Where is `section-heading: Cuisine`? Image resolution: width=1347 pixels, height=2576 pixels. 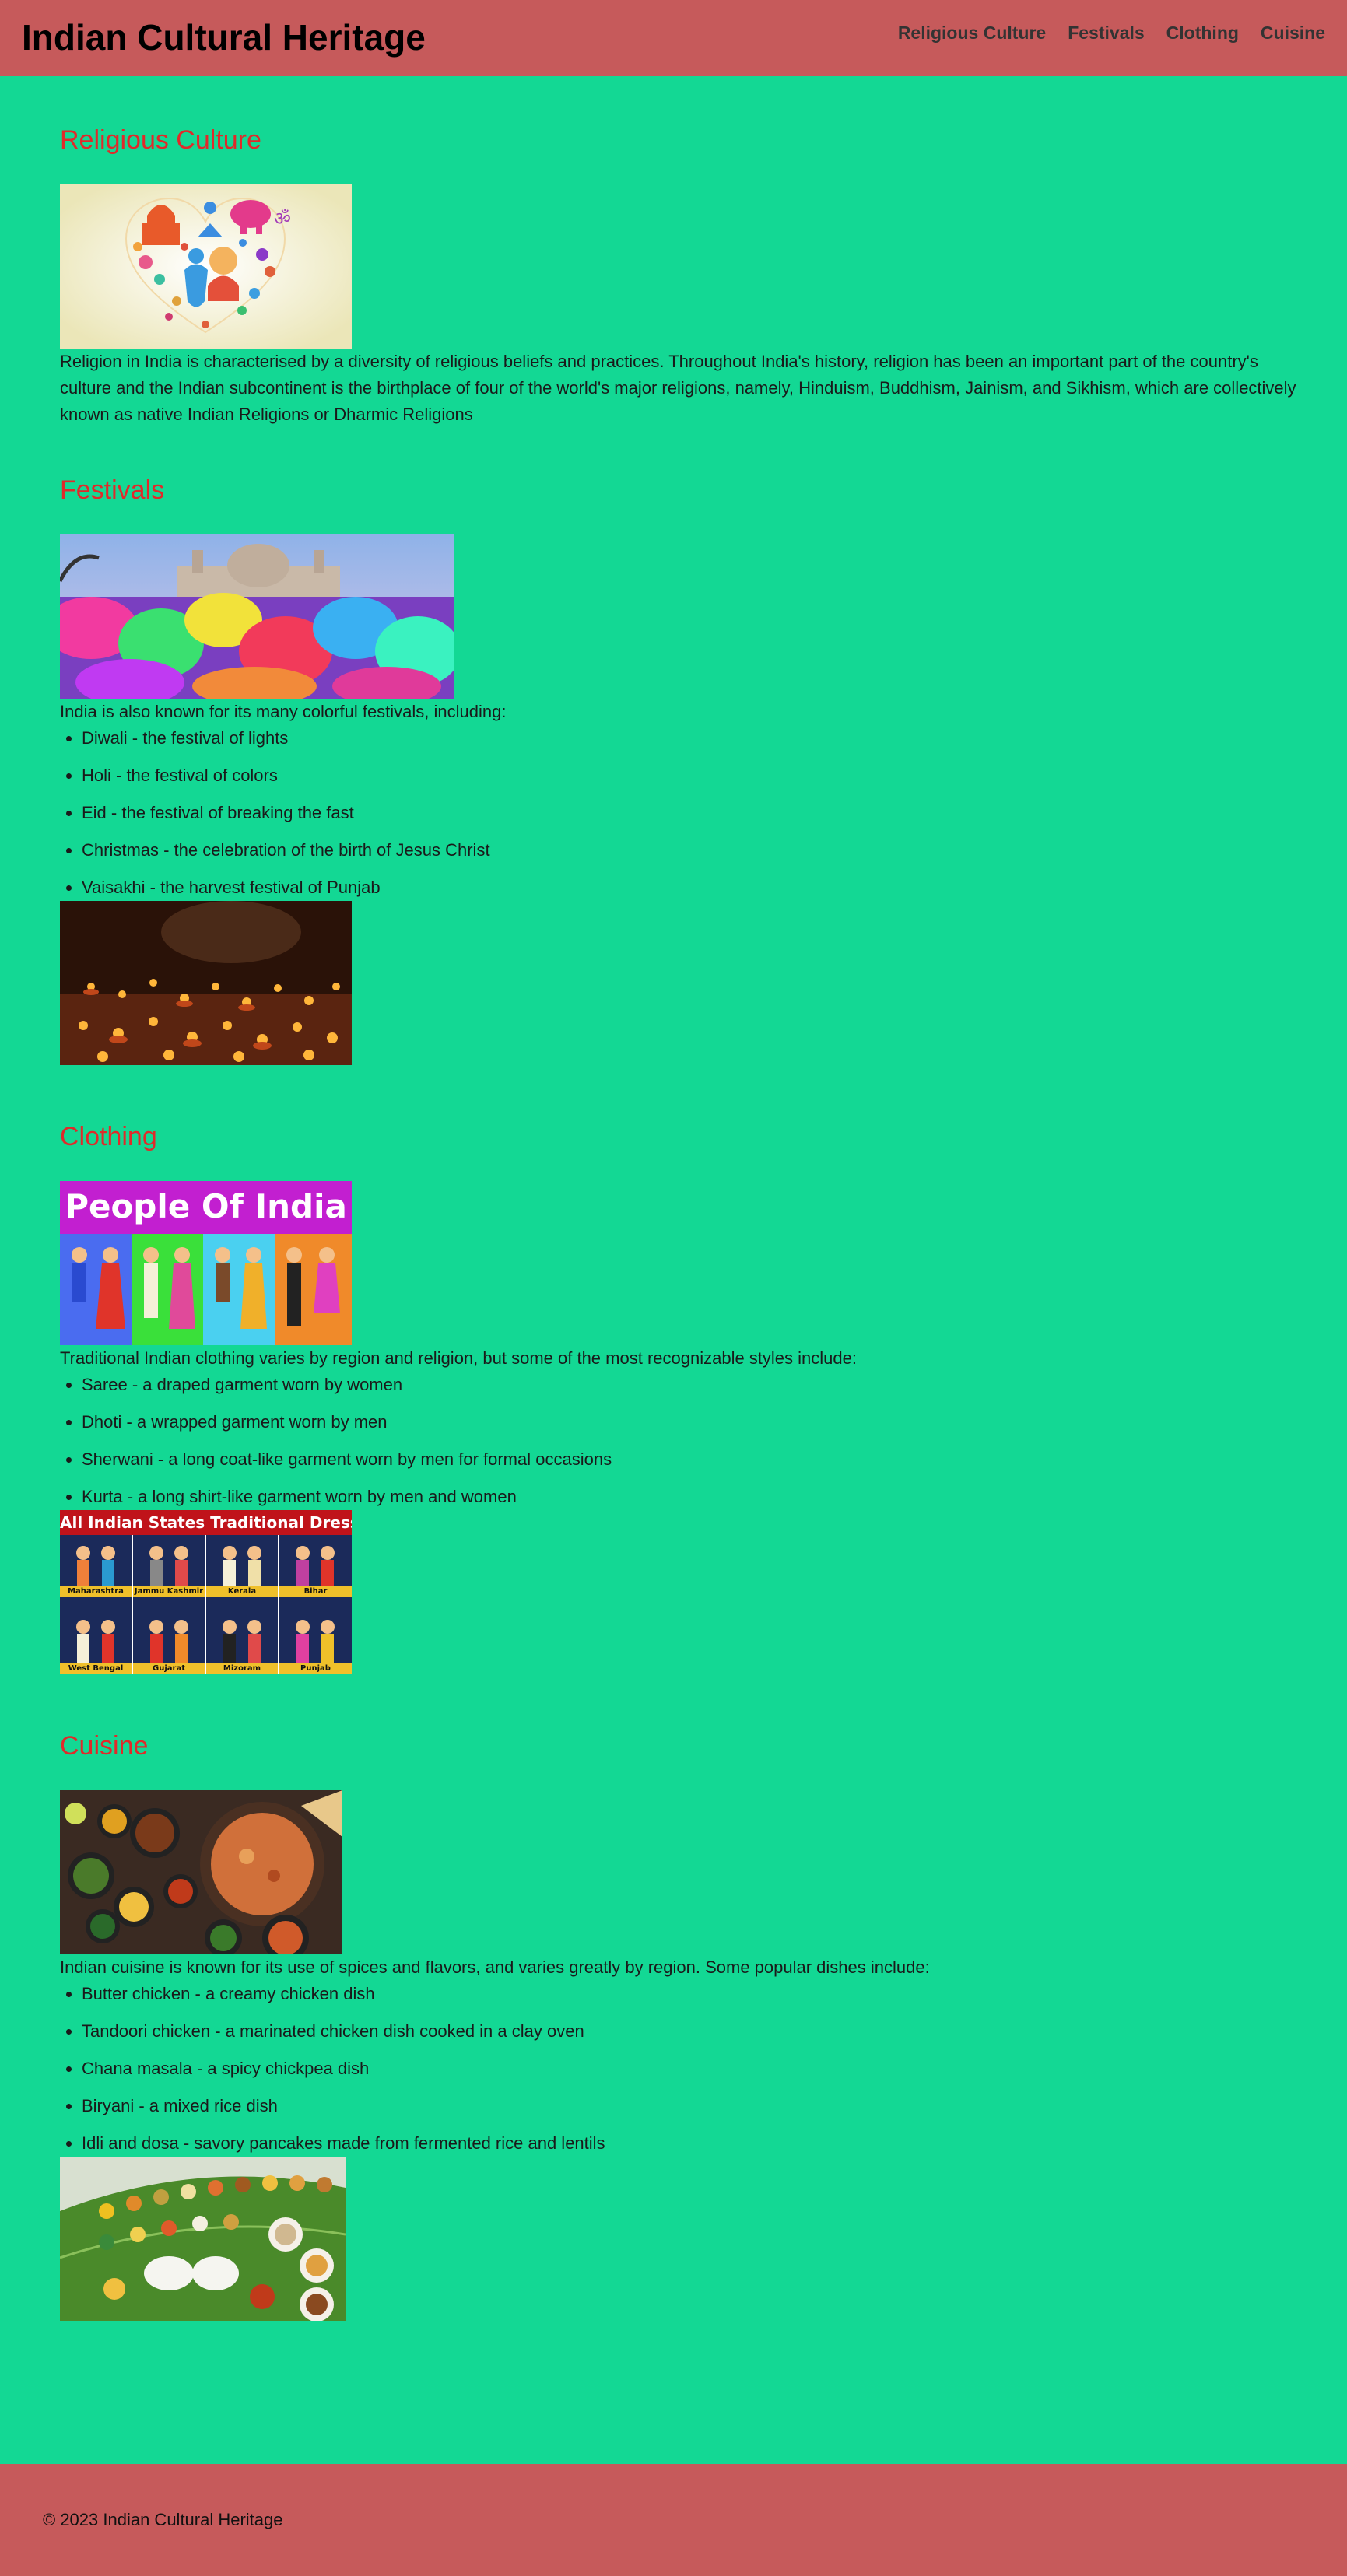 section-heading: Cuisine is located at coordinates (104, 1746).